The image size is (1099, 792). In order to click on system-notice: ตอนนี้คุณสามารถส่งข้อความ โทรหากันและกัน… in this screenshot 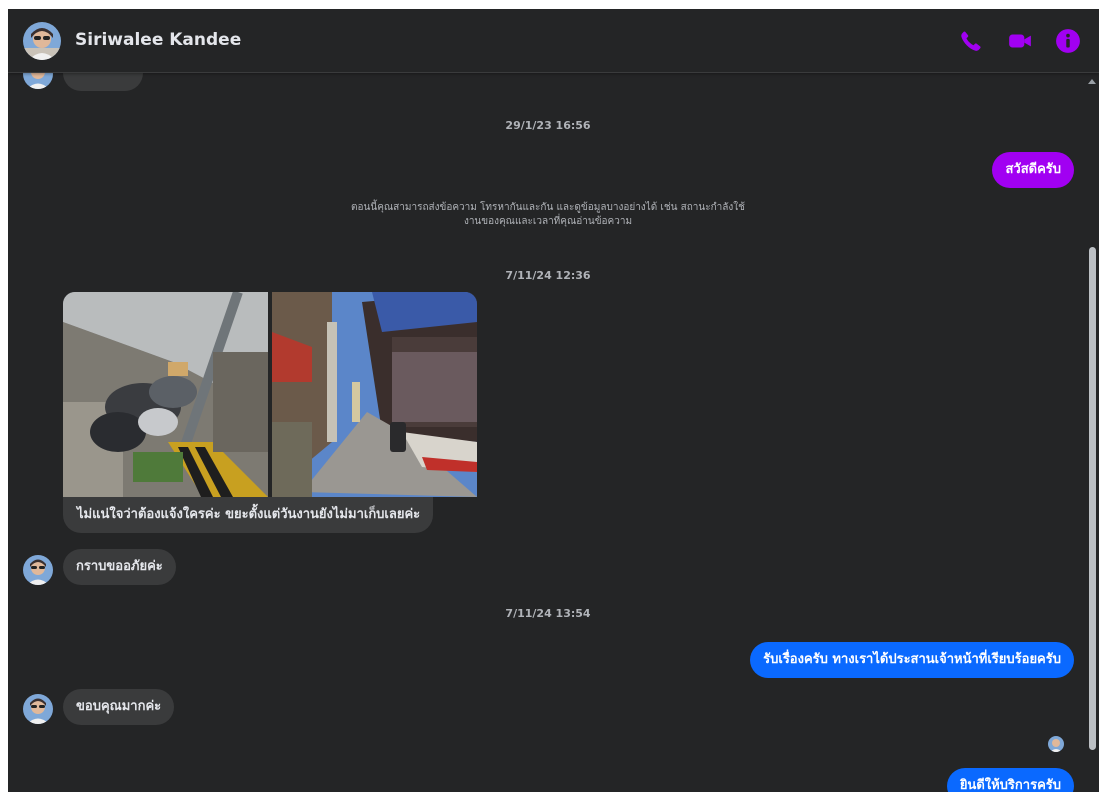, I will do `click(548, 215)`.